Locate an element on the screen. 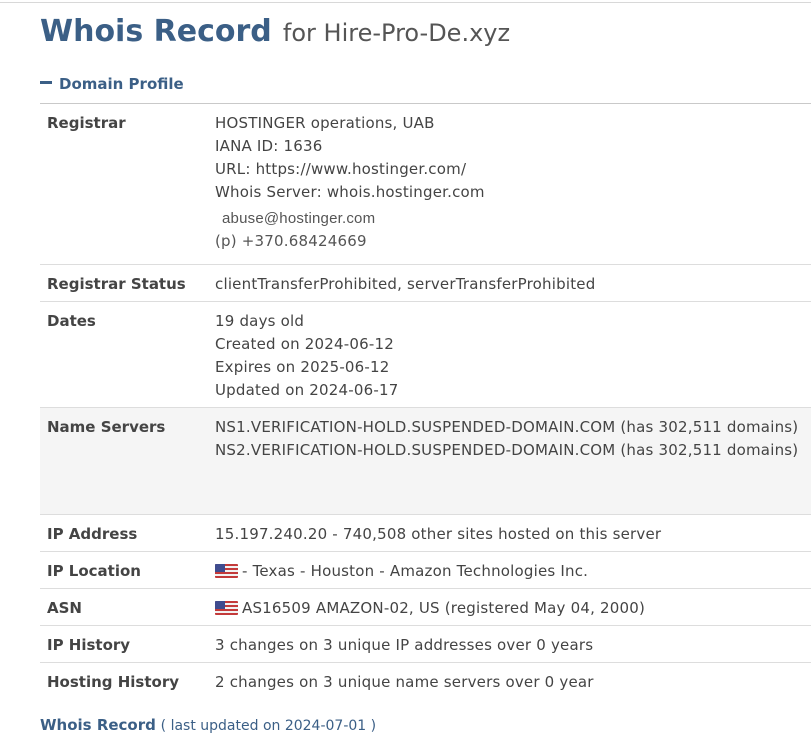 This screenshot has height=740, width=811. whois-record-link: Whois Record is located at coordinates (98, 725).